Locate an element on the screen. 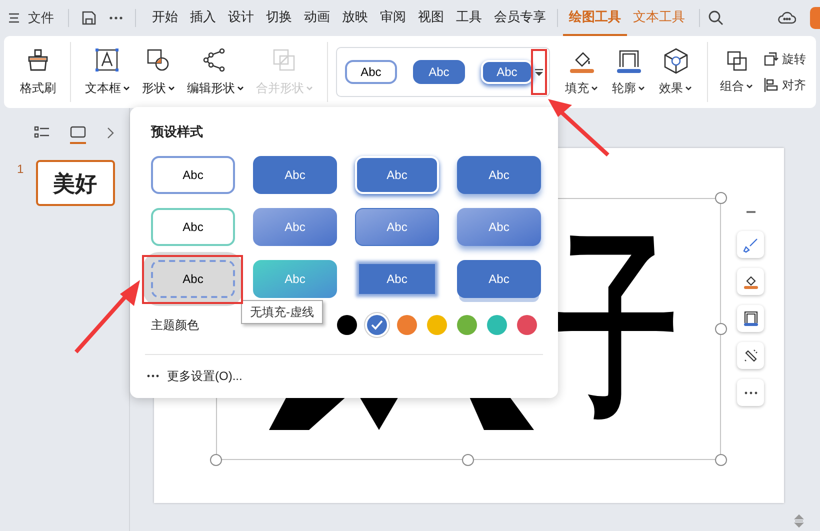 The image size is (820, 531). ribbon-tab: 审阅 is located at coordinates (393, 18).